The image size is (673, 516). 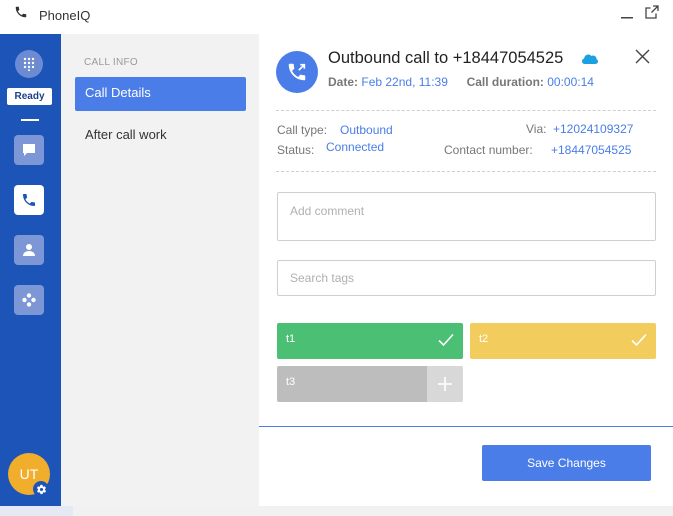 What do you see at coordinates (466, 278) in the screenshot?
I see `search-tags-input` at bounding box center [466, 278].